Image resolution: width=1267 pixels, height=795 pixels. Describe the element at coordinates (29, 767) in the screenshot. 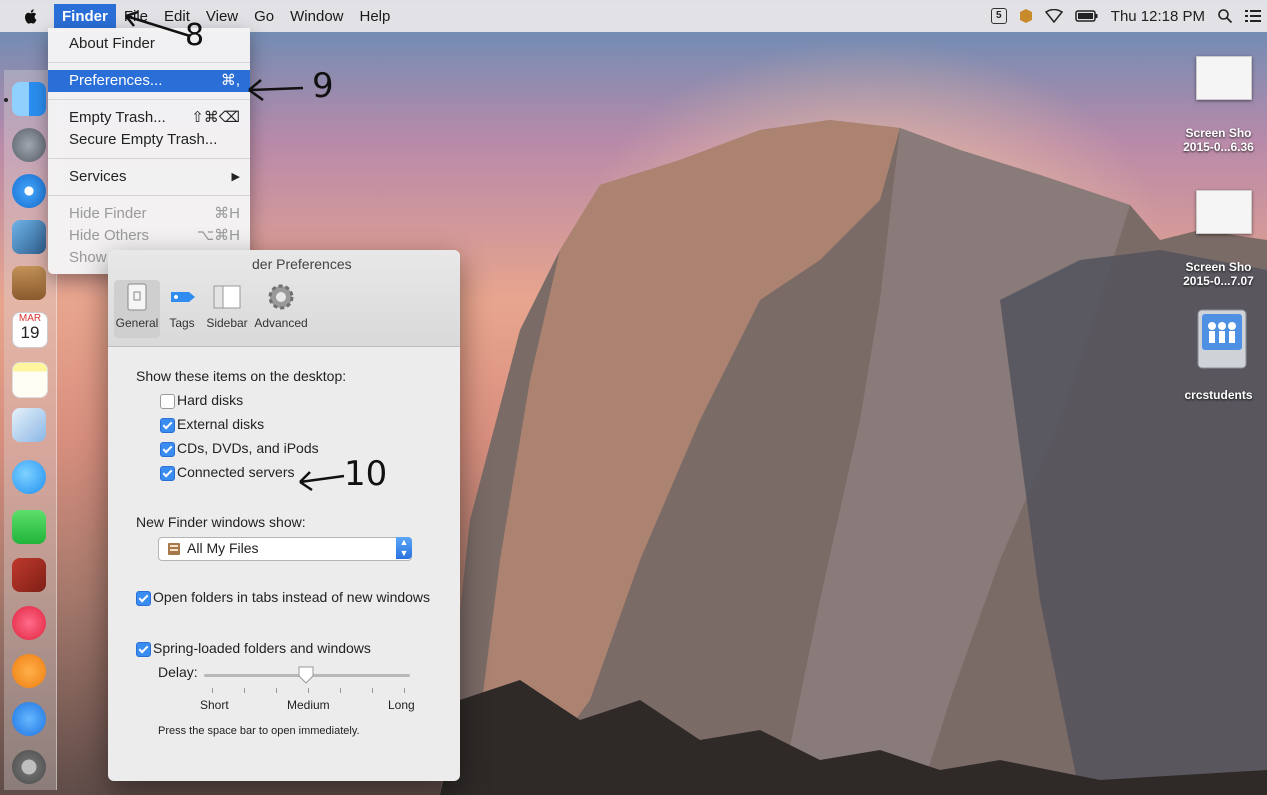

I see `system-preferences-icon` at that location.